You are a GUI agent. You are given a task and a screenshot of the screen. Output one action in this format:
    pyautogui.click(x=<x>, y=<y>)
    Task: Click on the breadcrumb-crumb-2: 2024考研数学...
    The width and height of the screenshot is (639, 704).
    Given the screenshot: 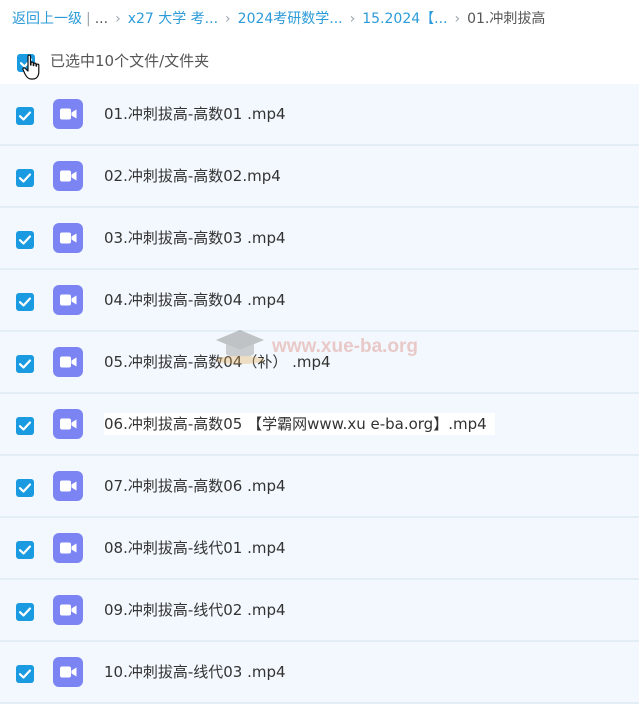 What is the action you would take?
    pyautogui.click(x=290, y=19)
    